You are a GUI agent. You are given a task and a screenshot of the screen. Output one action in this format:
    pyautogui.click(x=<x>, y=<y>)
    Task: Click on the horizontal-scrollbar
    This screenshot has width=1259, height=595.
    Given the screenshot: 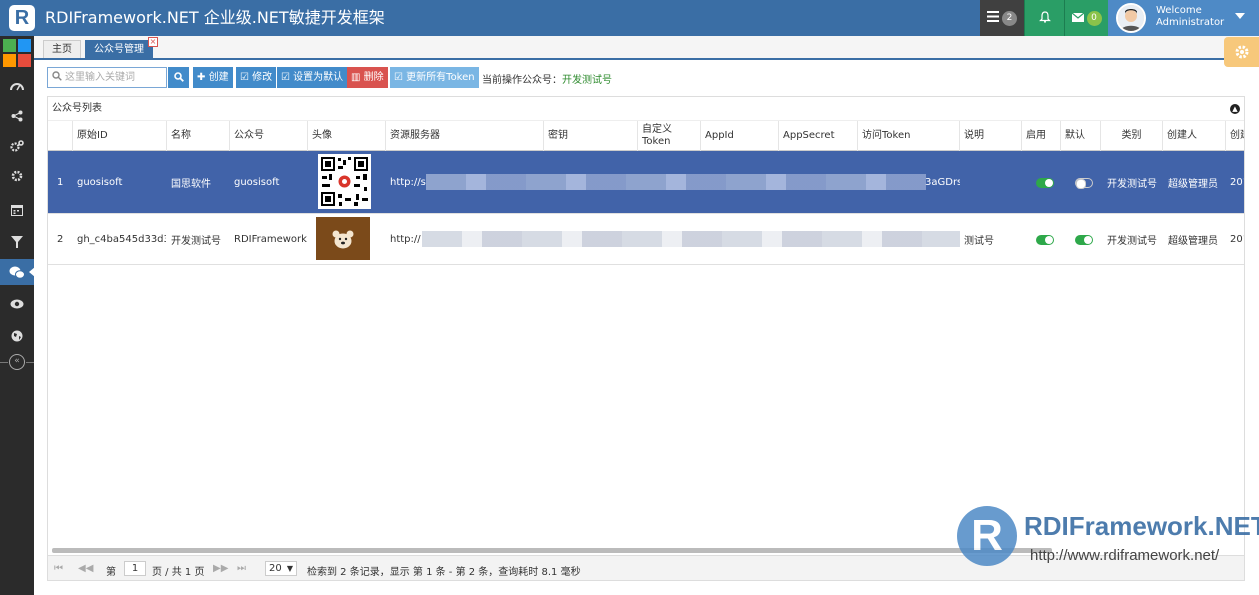 What is the action you would take?
    pyautogui.click(x=552, y=550)
    